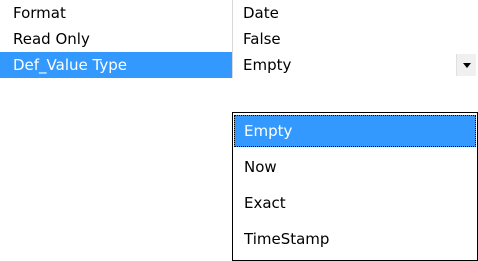 Image resolution: width=478 pixels, height=261 pixels. Describe the element at coordinates (344, 65) in the screenshot. I see `def-value-type-select: Empty` at that location.